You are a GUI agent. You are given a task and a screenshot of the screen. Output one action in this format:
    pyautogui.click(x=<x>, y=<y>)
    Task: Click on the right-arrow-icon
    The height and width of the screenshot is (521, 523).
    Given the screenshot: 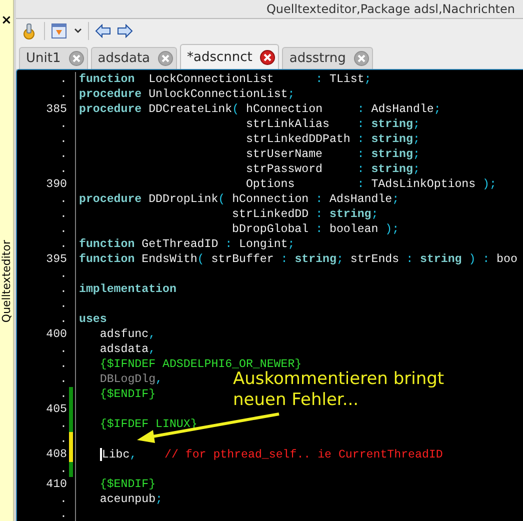 What is the action you would take?
    pyautogui.click(x=125, y=31)
    